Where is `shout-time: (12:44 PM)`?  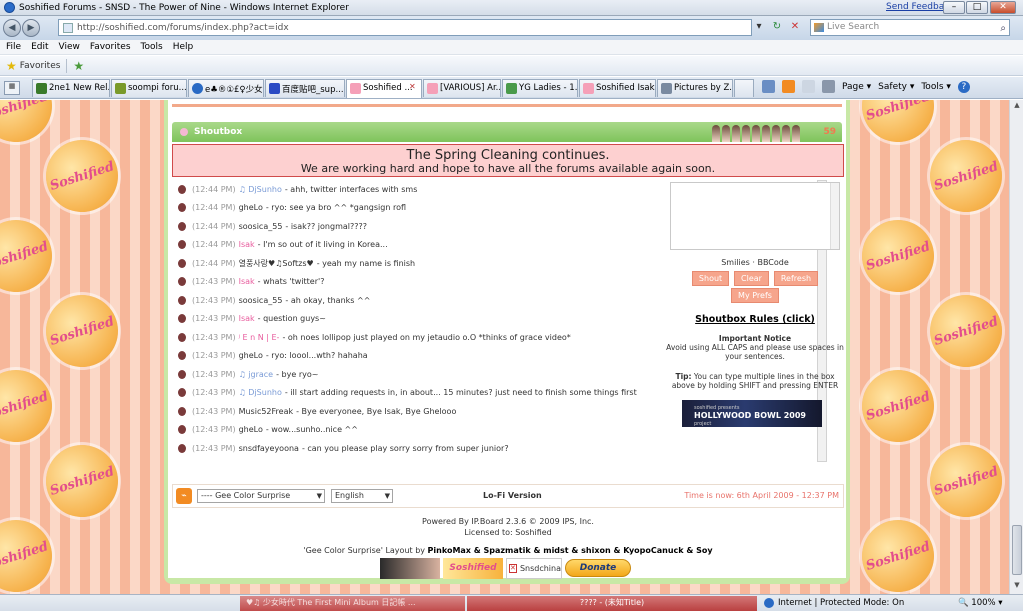
shout-time: (12:44 PM) is located at coordinates (214, 263).